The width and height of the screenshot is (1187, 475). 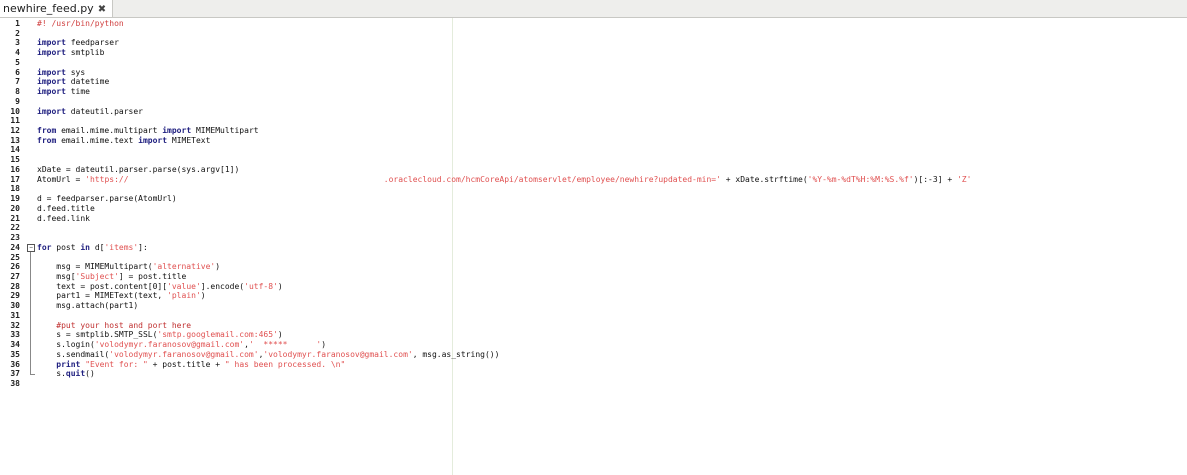 I want to click on code-token: AtomUrl =, so click(x=61, y=179).